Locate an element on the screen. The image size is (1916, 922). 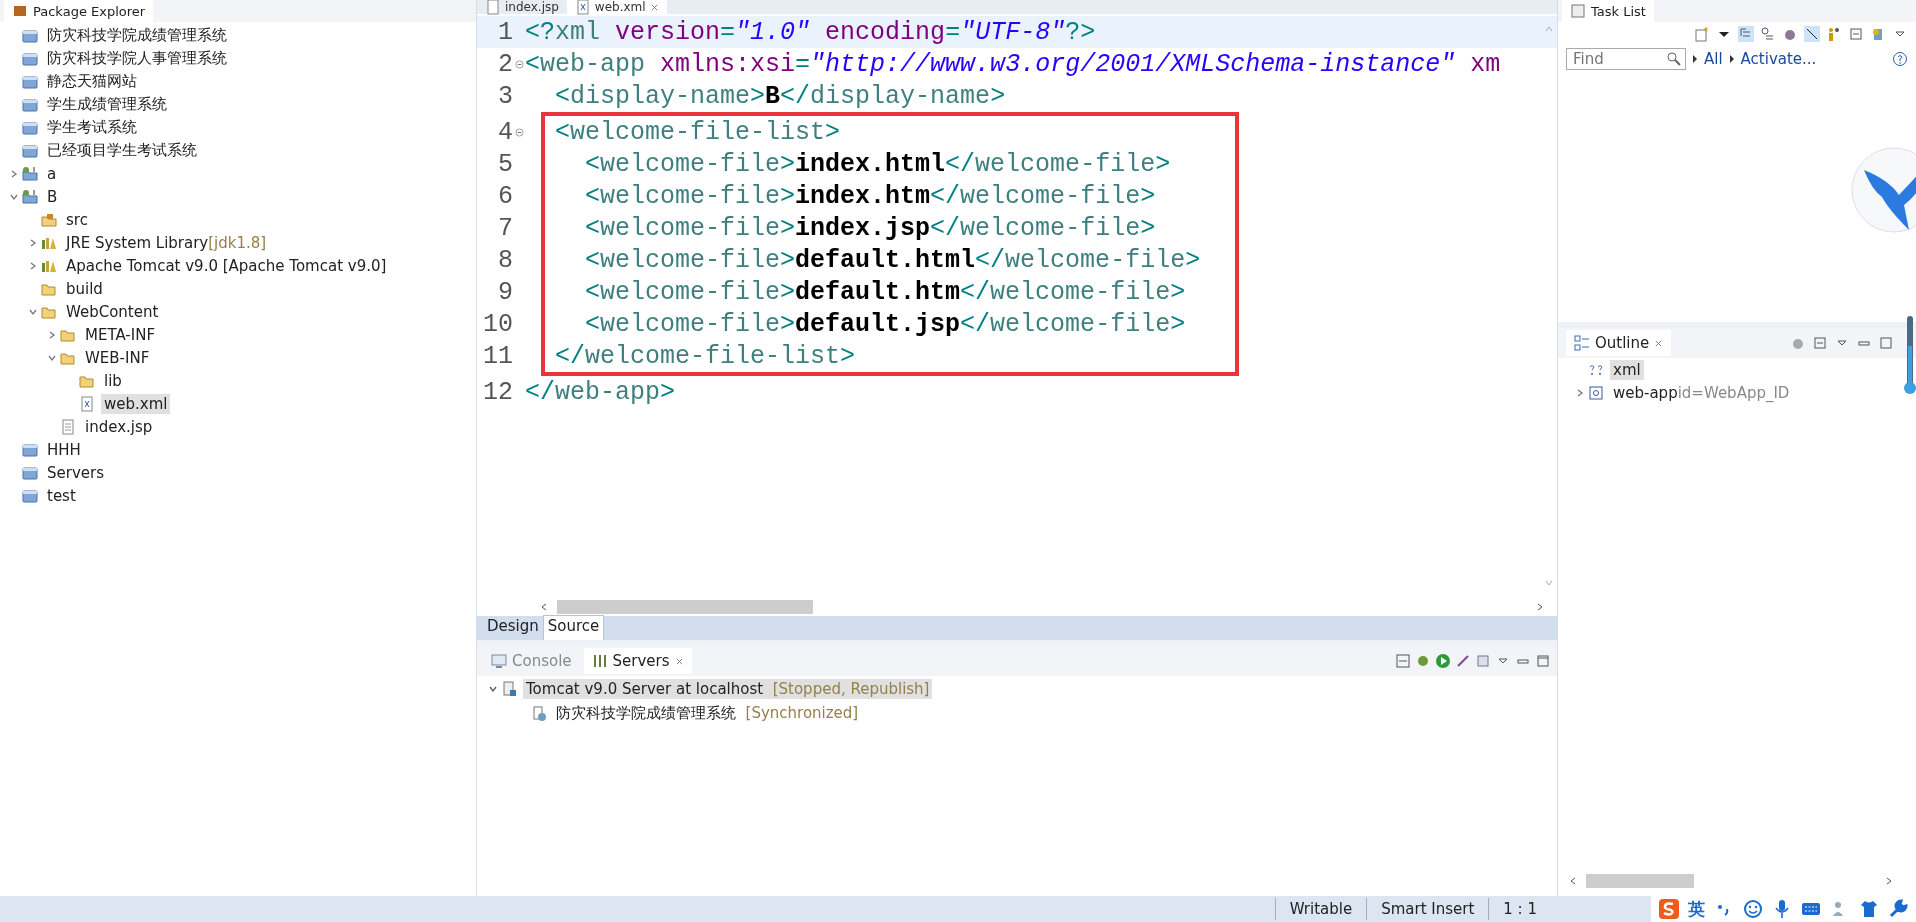
view-tab: Task List is located at coordinates (1608, 11).